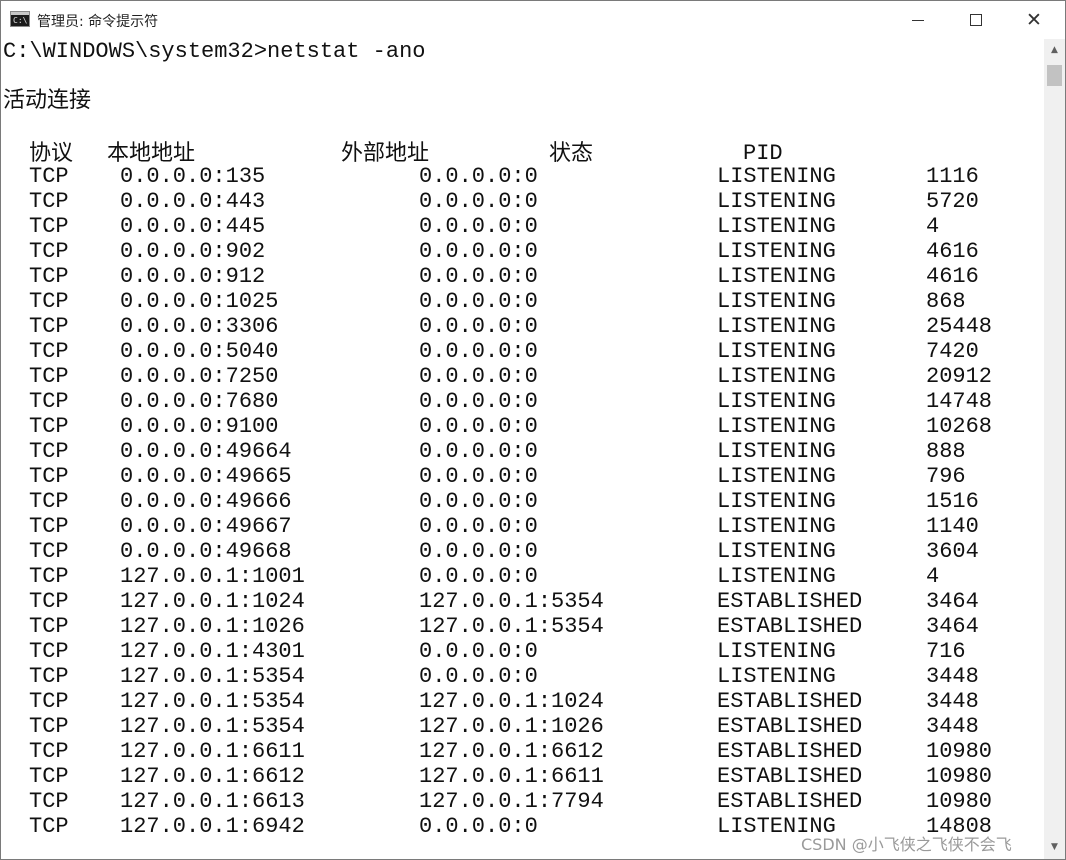 This screenshot has width=1066, height=860. Describe the element at coordinates (533, 20) in the screenshot. I see `title-bar: C:\ 管理员: 命令提示符 ✕` at that location.